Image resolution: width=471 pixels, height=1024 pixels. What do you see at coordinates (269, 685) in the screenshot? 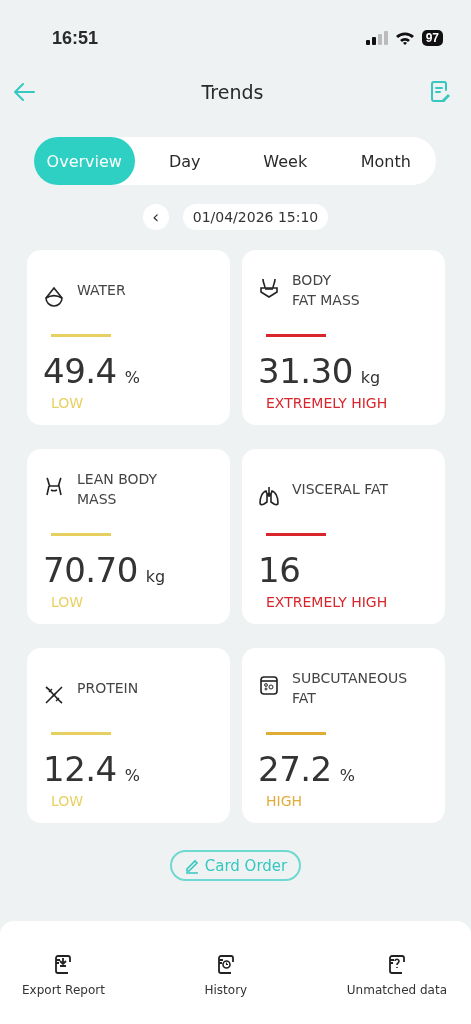
I see `fat-cell-icon` at bounding box center [269, 685].